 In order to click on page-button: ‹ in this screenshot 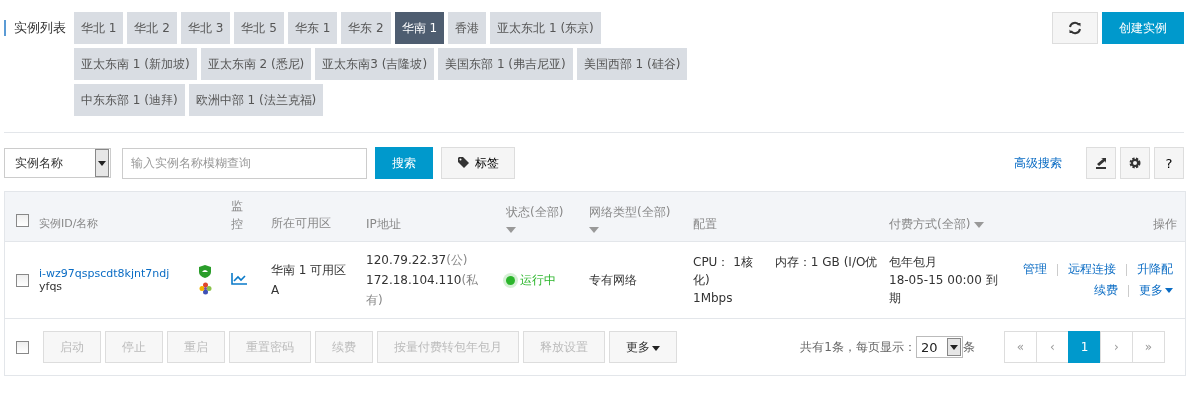, I will do `click(1052, 347)`.